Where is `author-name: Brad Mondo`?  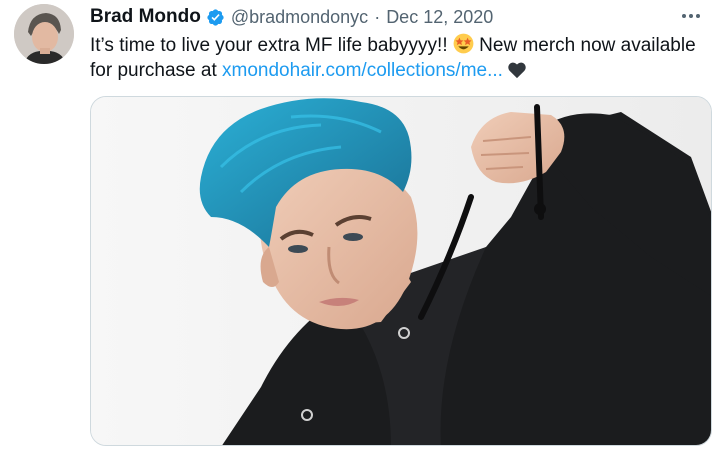 author-name: Brad Mondo is located at coordinates (145, 17).